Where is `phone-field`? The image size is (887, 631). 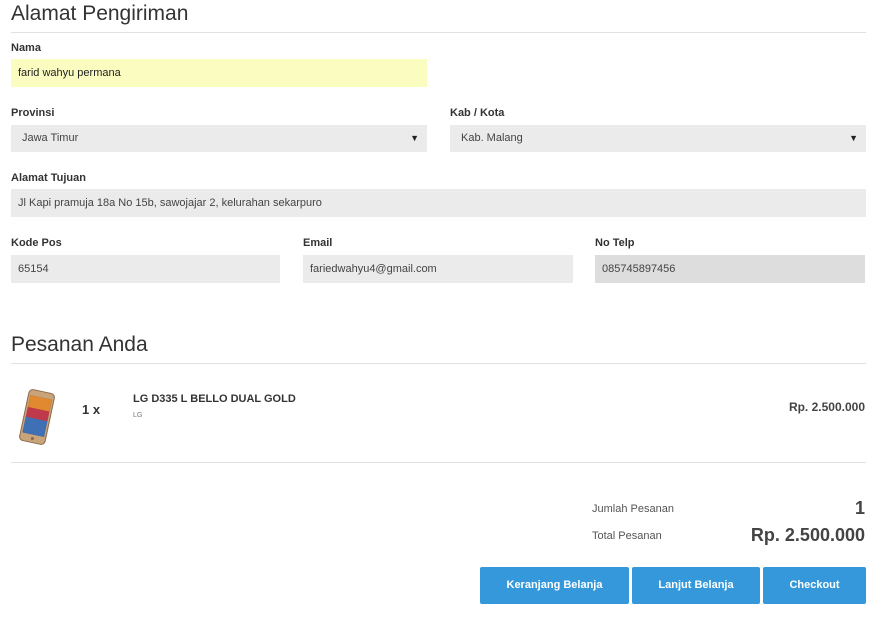 phone-field is located at coordinates (730, 269).